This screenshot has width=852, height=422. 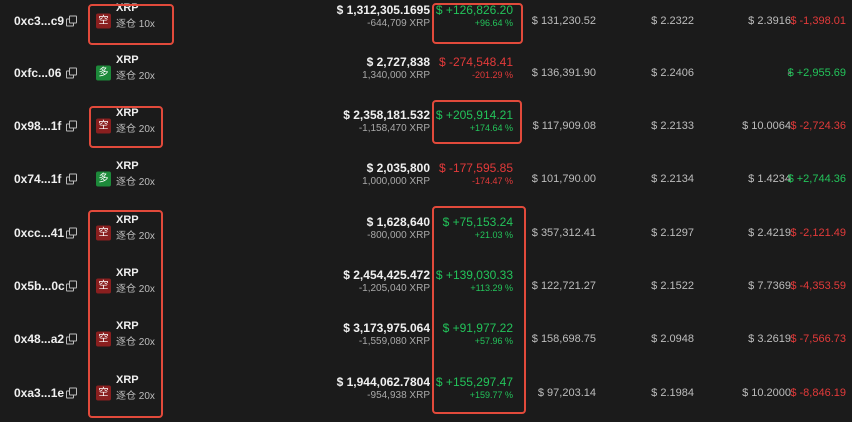 What do you see at coordinates (563, 338) in the screenshot?
I see `margin-value: $ 158,698.75` at bounding box center [563, 338].